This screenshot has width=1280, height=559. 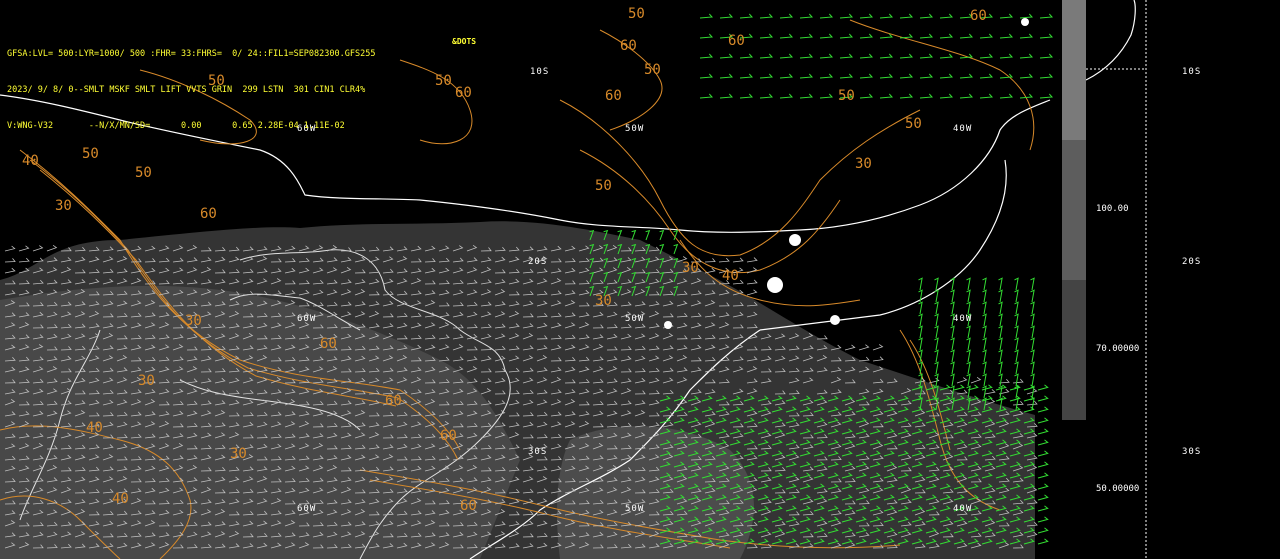 What do you see at coordinates (635, 509) in the screenshot?
I see `lon-label-50w-bot: 50W` at bounding box center [635, 509].